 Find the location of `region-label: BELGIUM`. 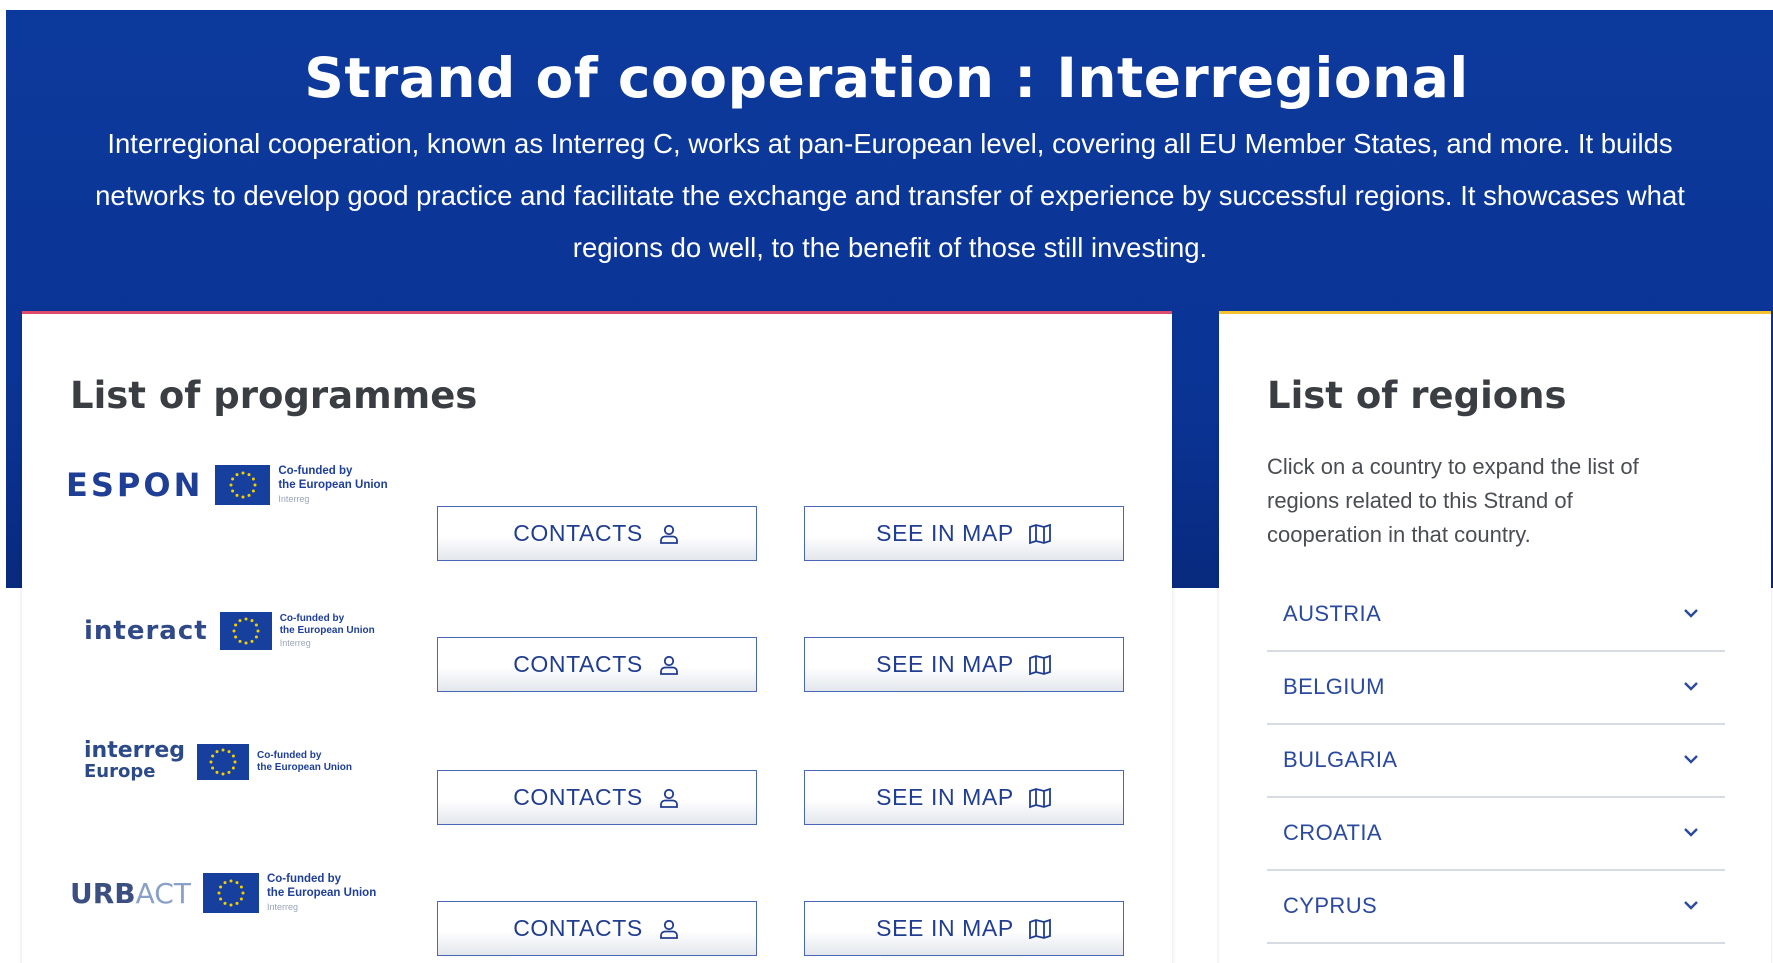

region-label: BELGIUM is located at coordinates (1334, 686).